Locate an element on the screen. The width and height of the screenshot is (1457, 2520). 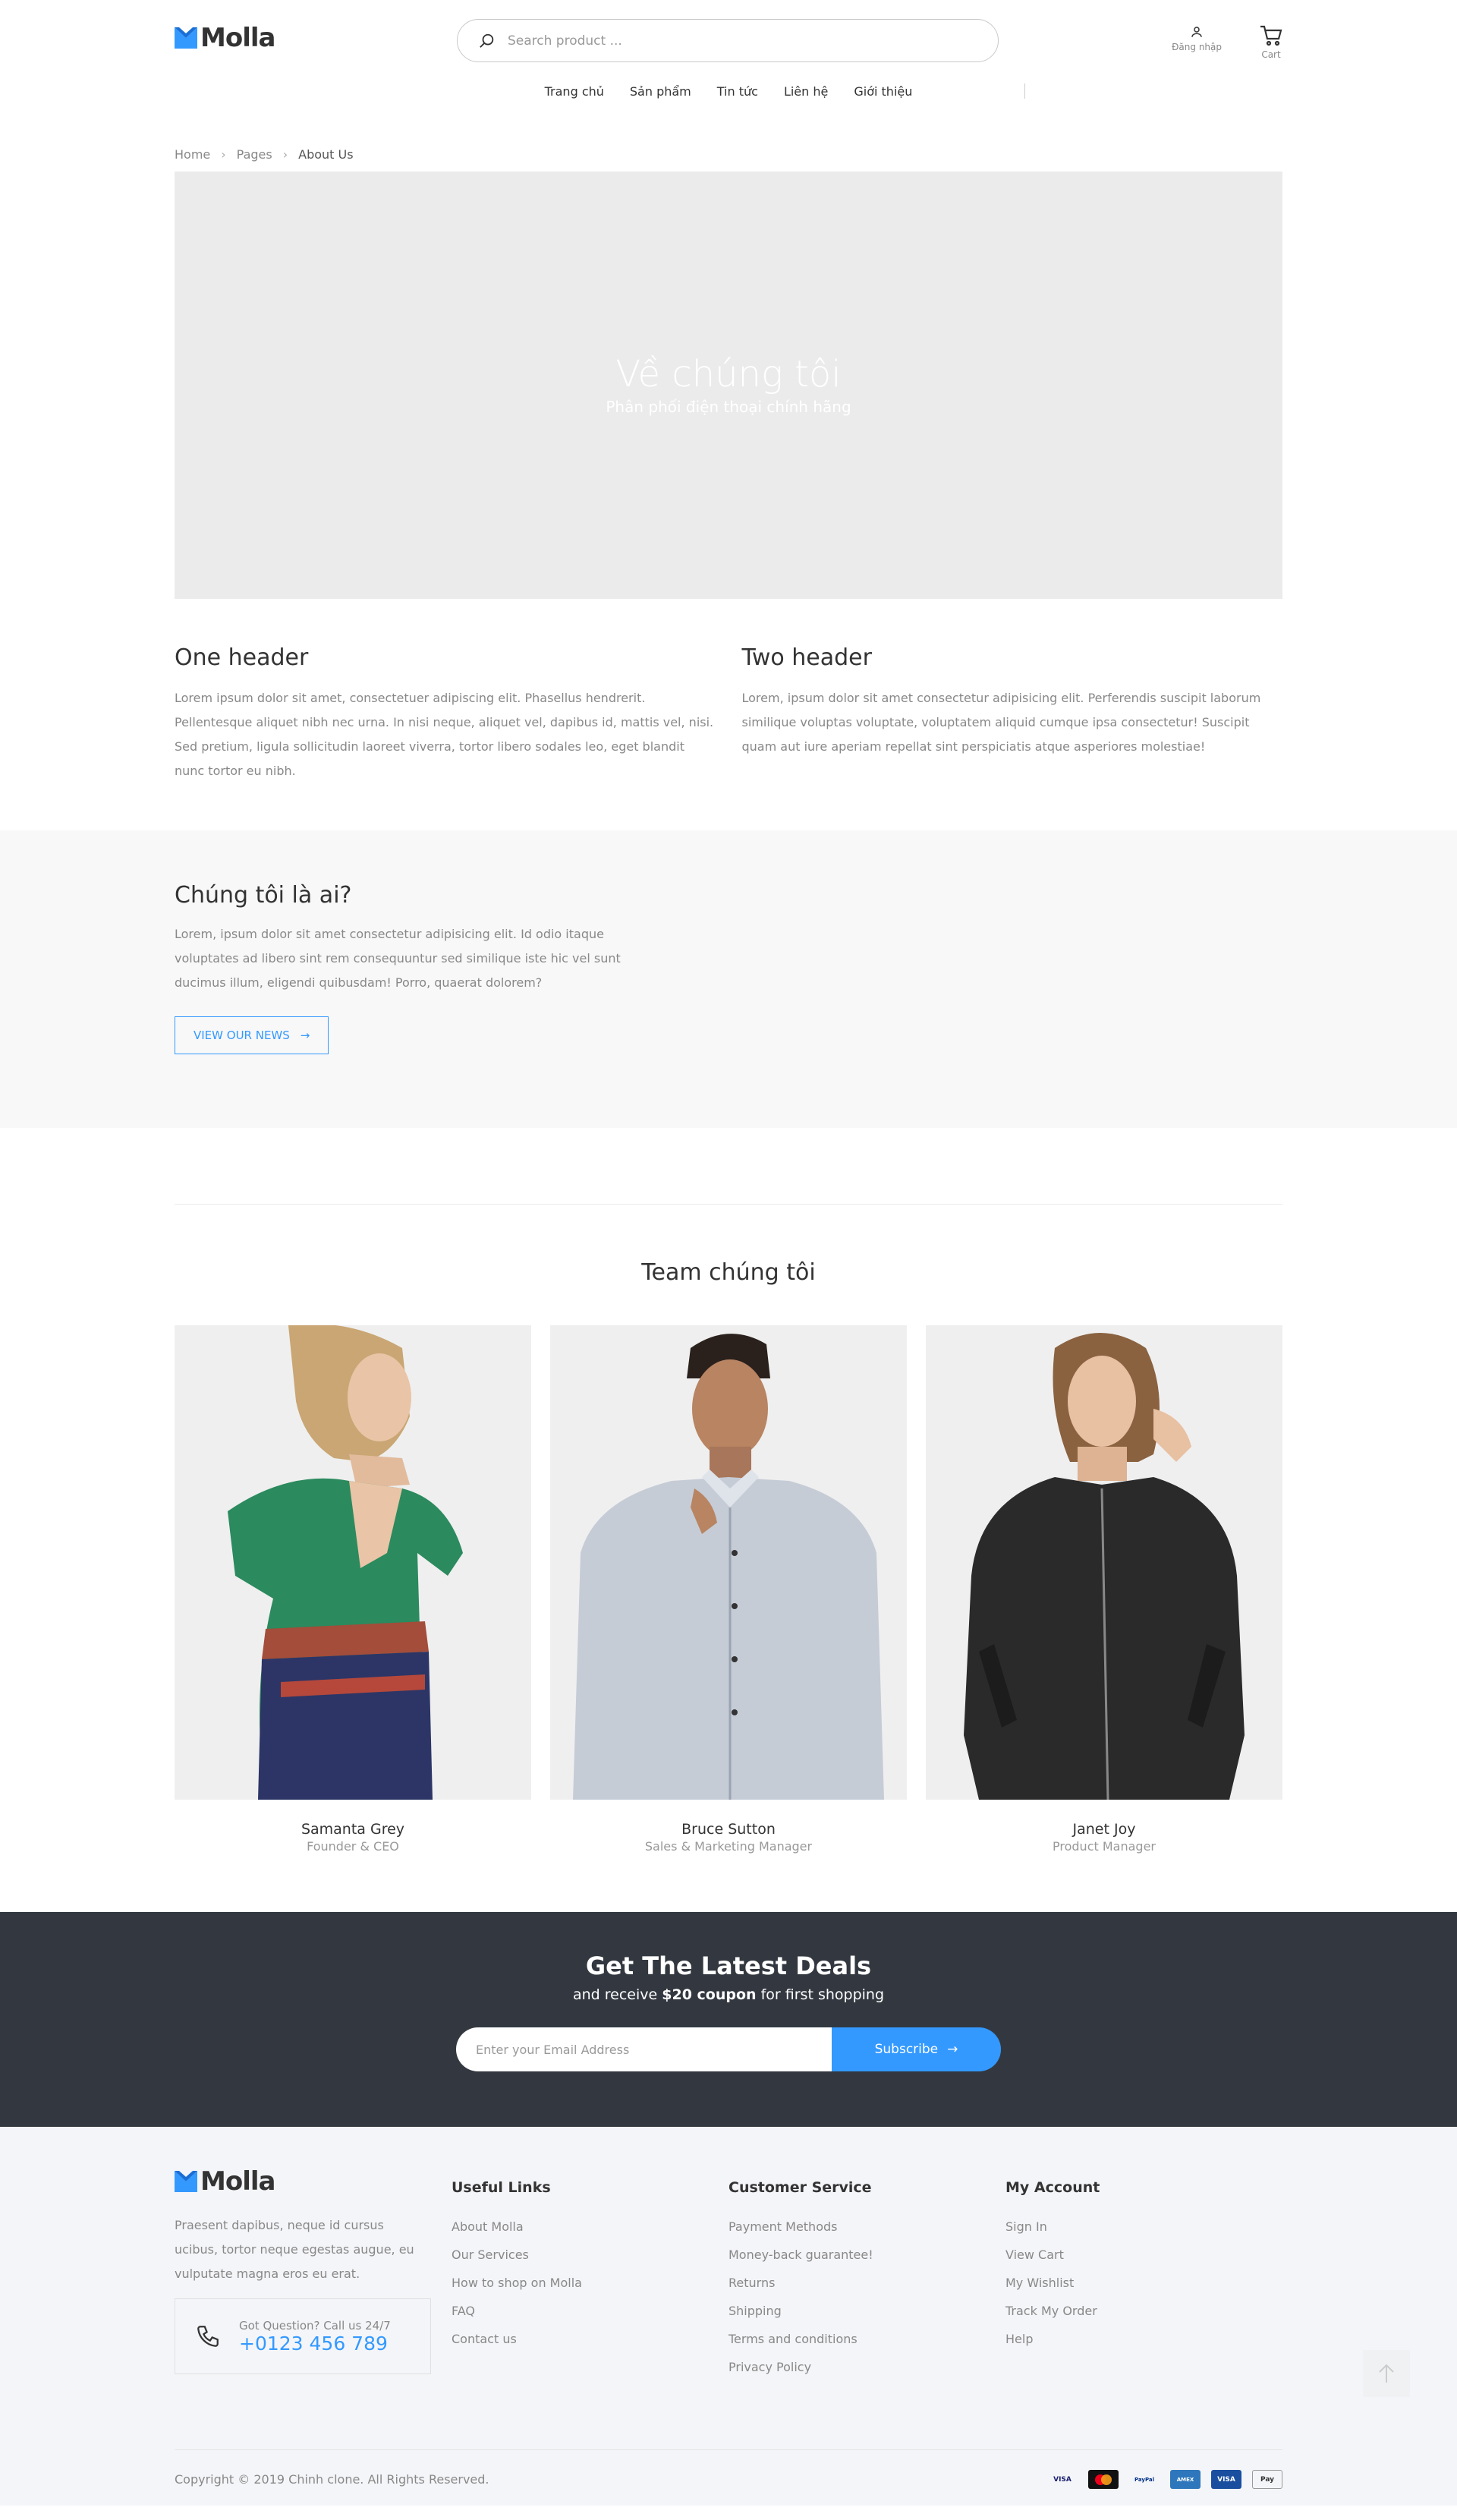
footer-link: My Wishlist is located at coordinates (1143, 2283).